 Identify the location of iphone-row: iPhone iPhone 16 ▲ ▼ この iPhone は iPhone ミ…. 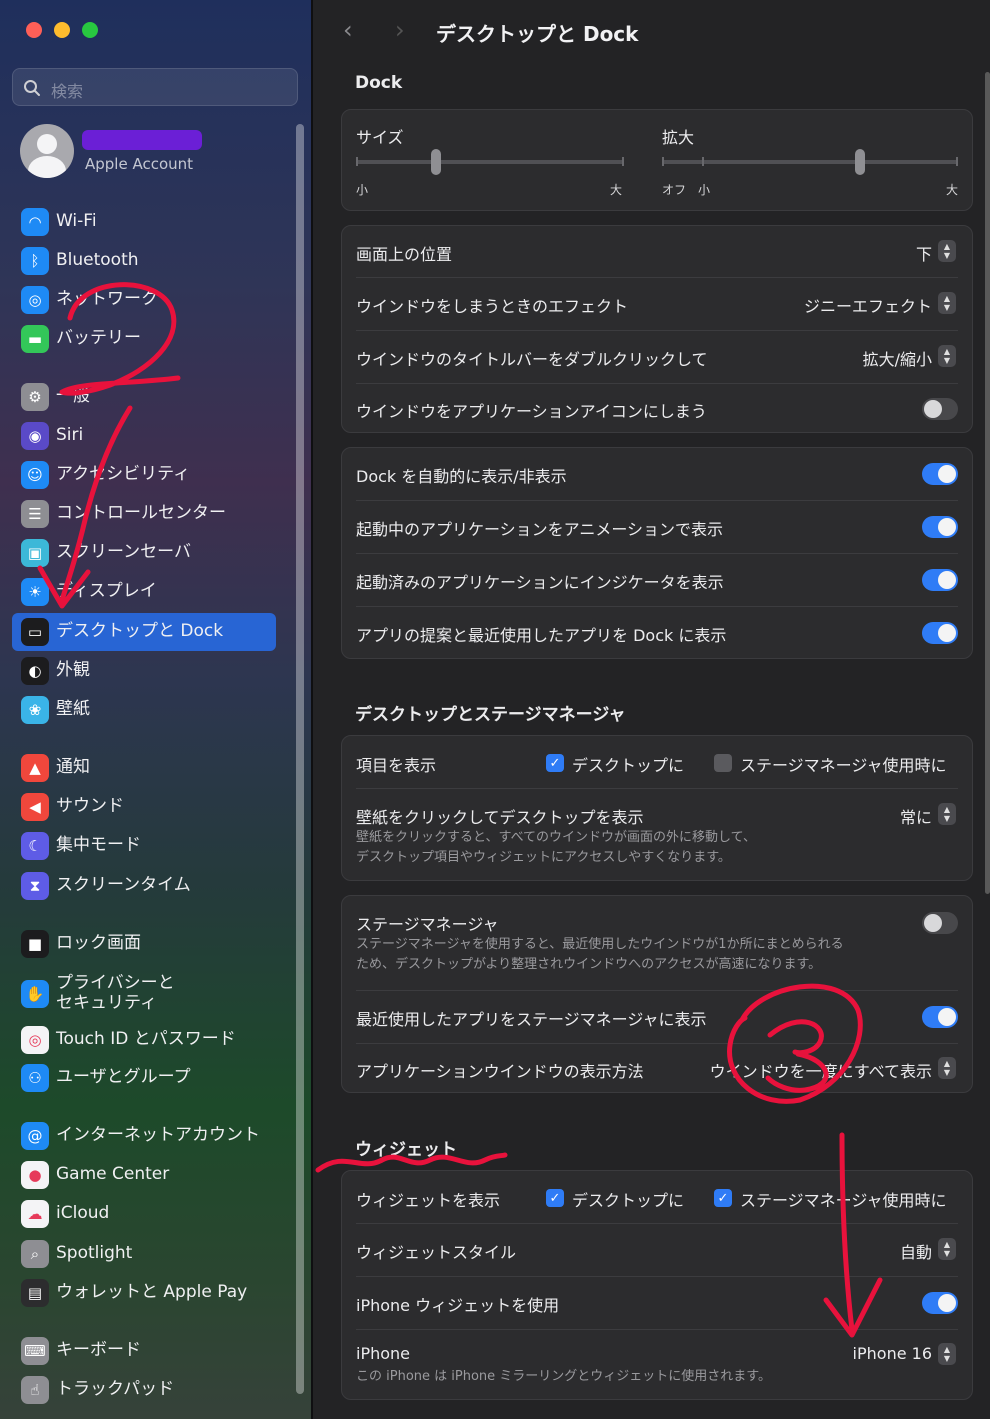
(657, 1365).